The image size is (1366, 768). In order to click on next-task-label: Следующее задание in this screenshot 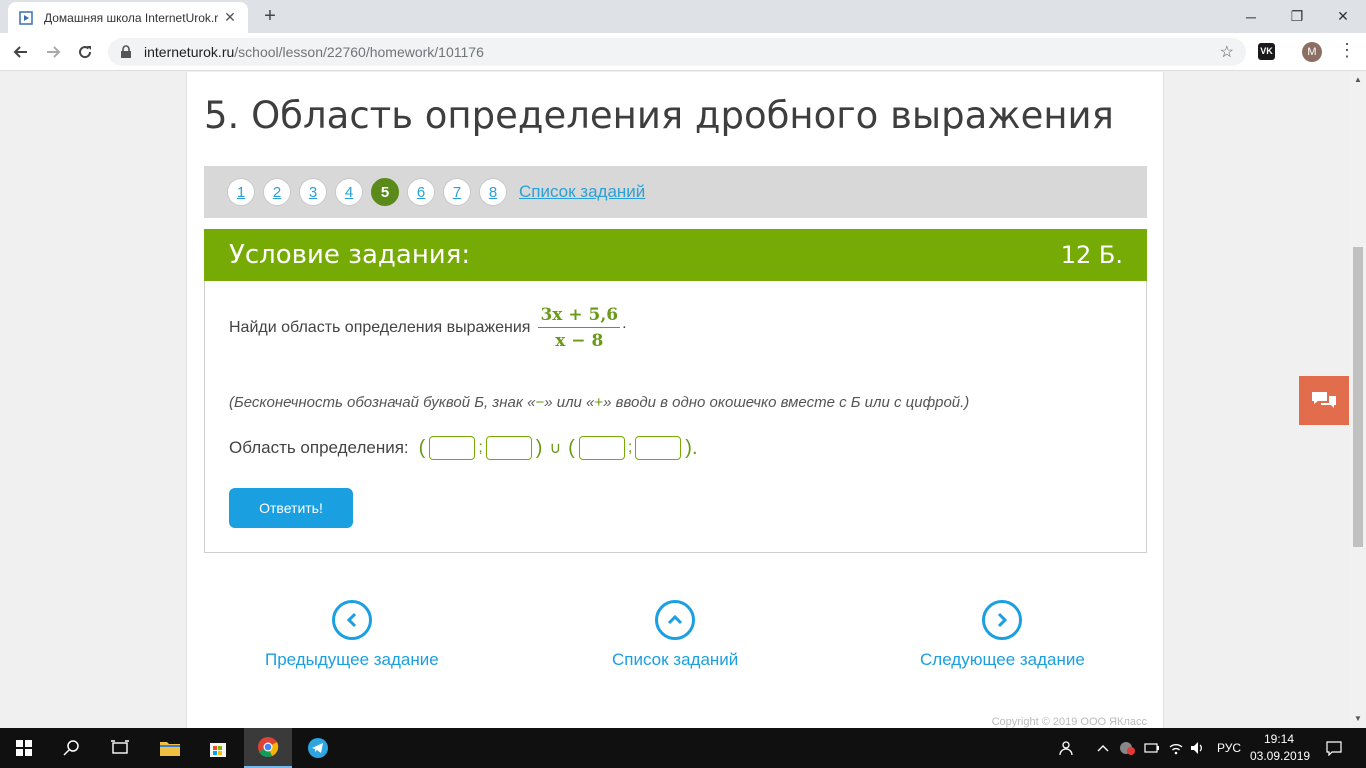, I will do `click(1002, 659)`.